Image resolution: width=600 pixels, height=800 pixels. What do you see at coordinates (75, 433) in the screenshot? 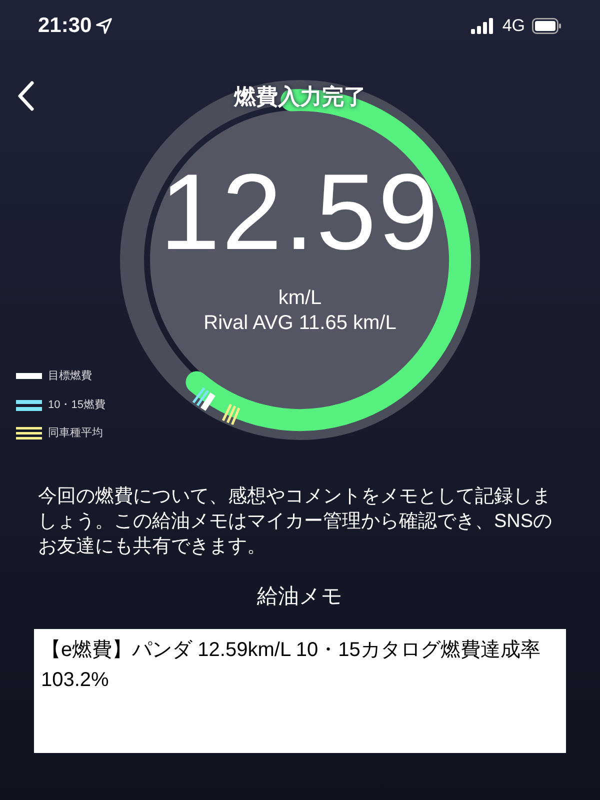
I see `legend-label: 同車種平均` at bounding box center [75, 433].